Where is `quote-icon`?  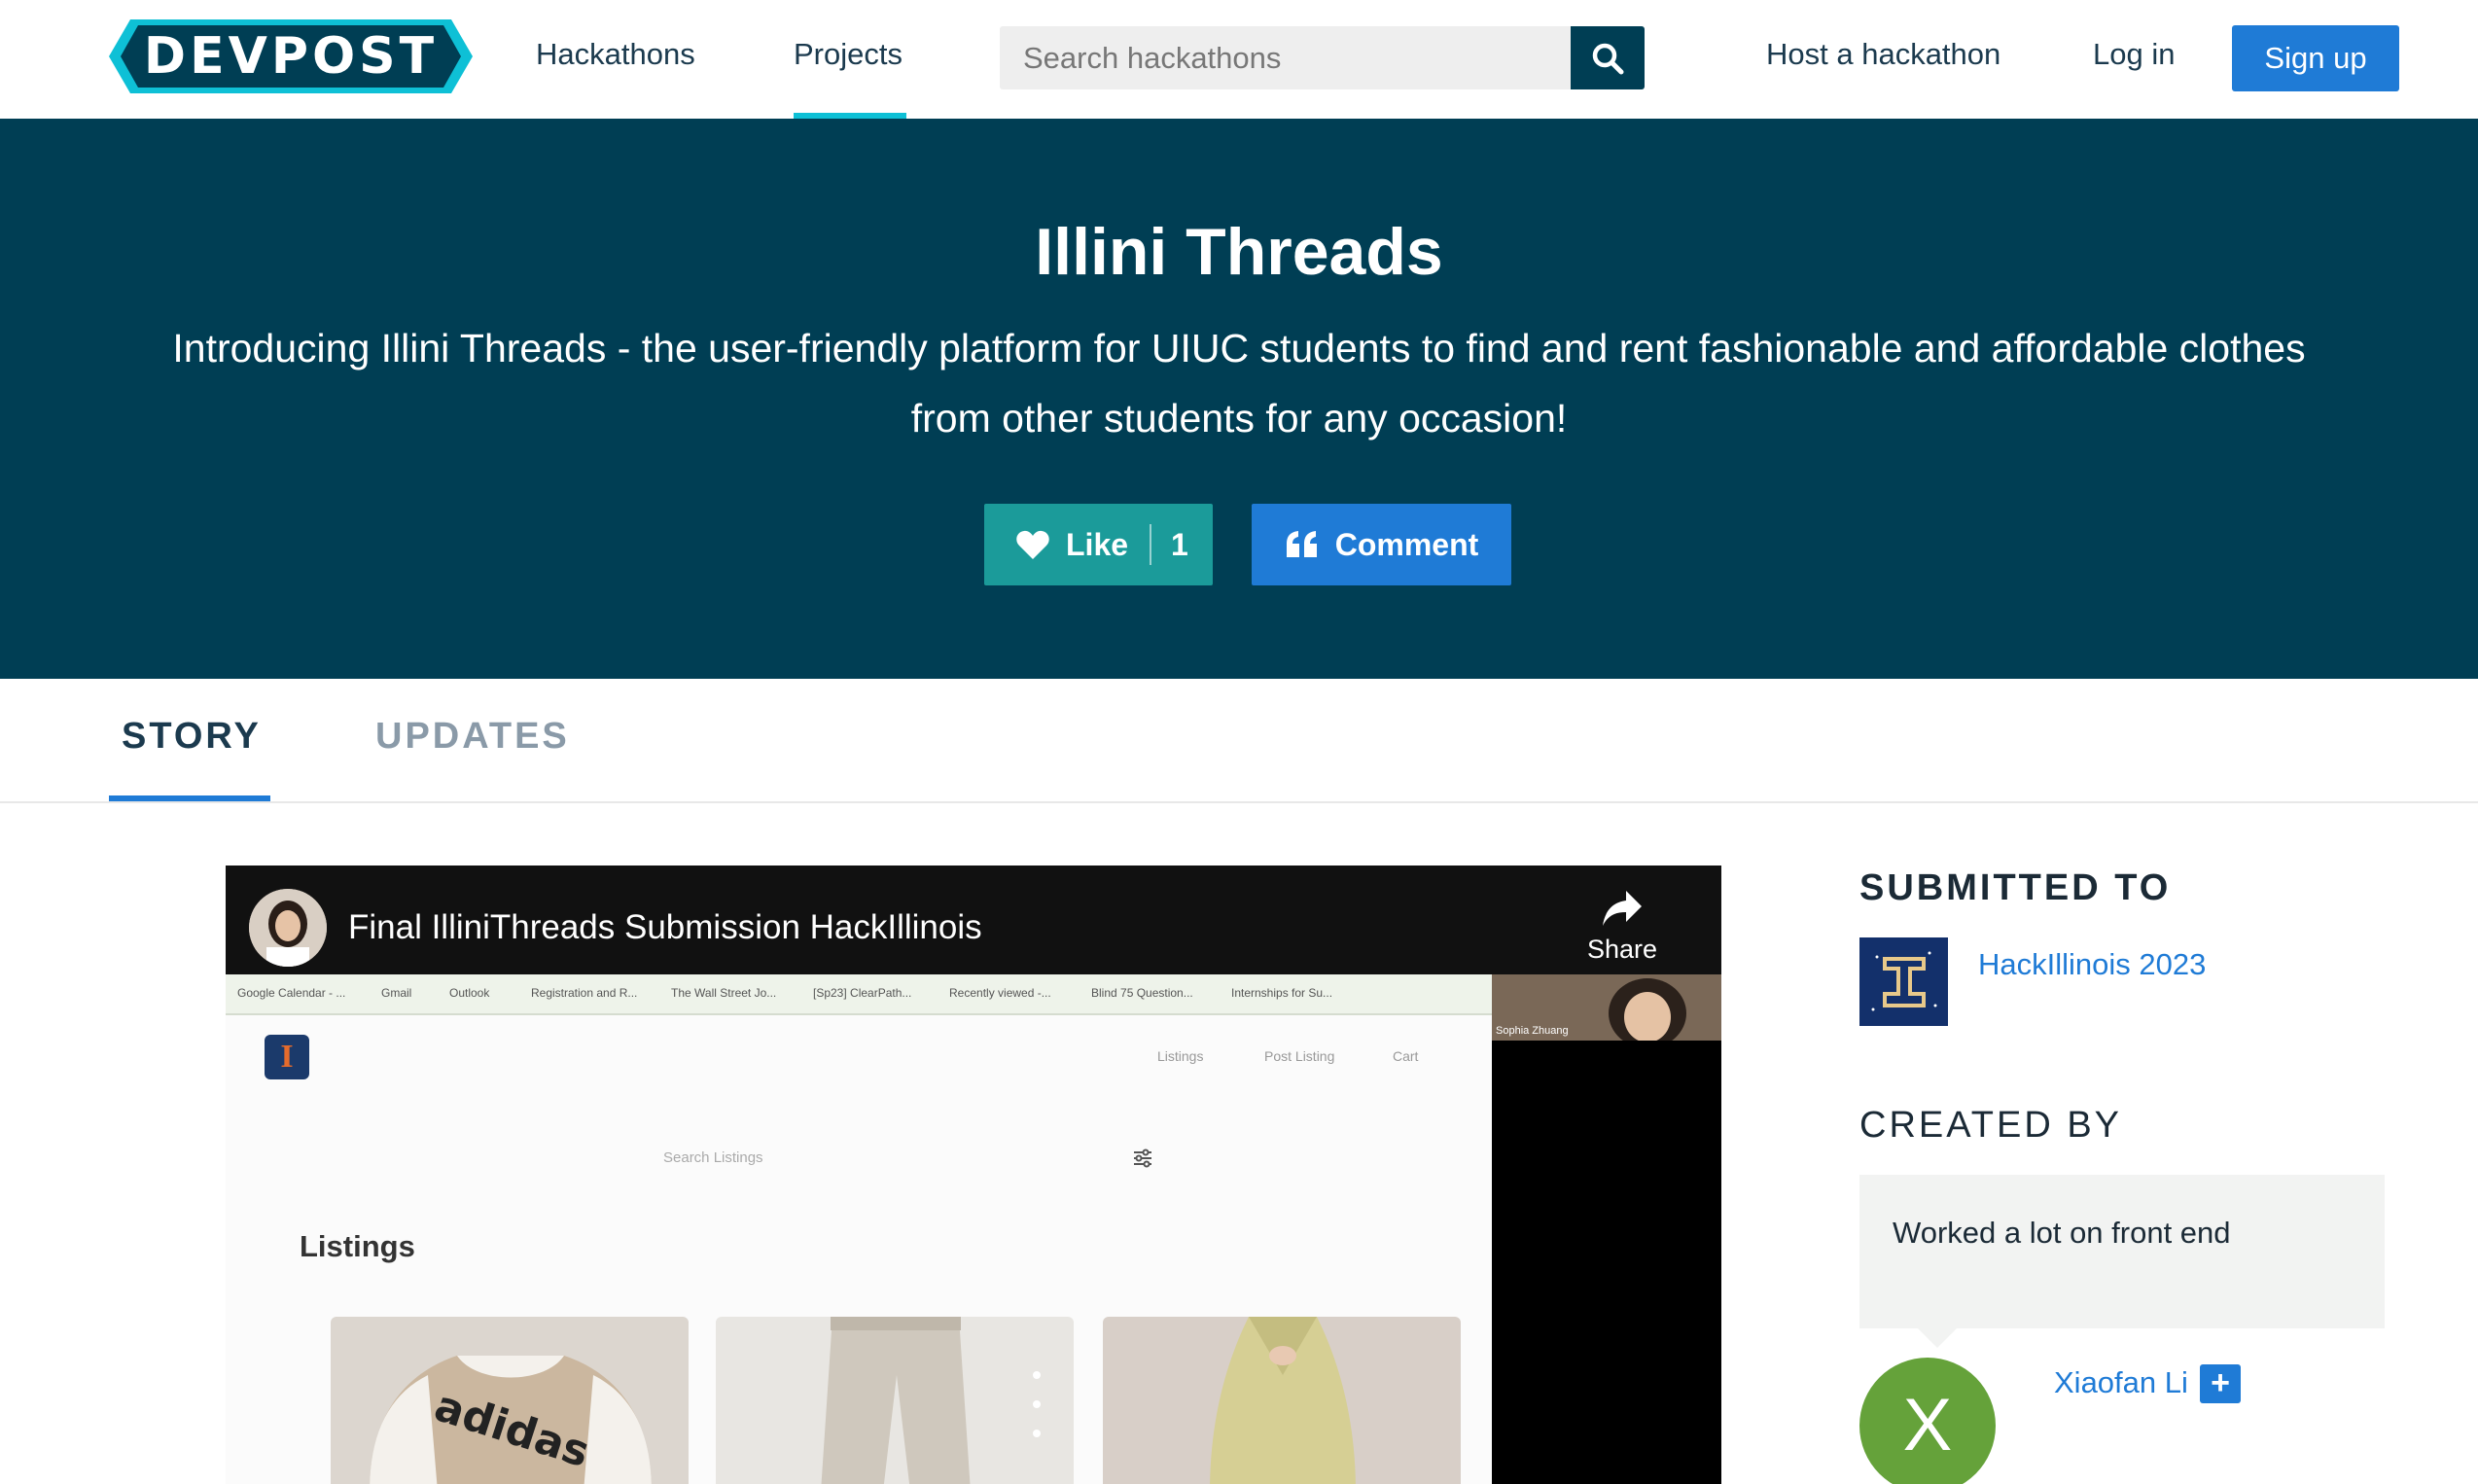 quote-icon is located at coordinates (1301, 544).